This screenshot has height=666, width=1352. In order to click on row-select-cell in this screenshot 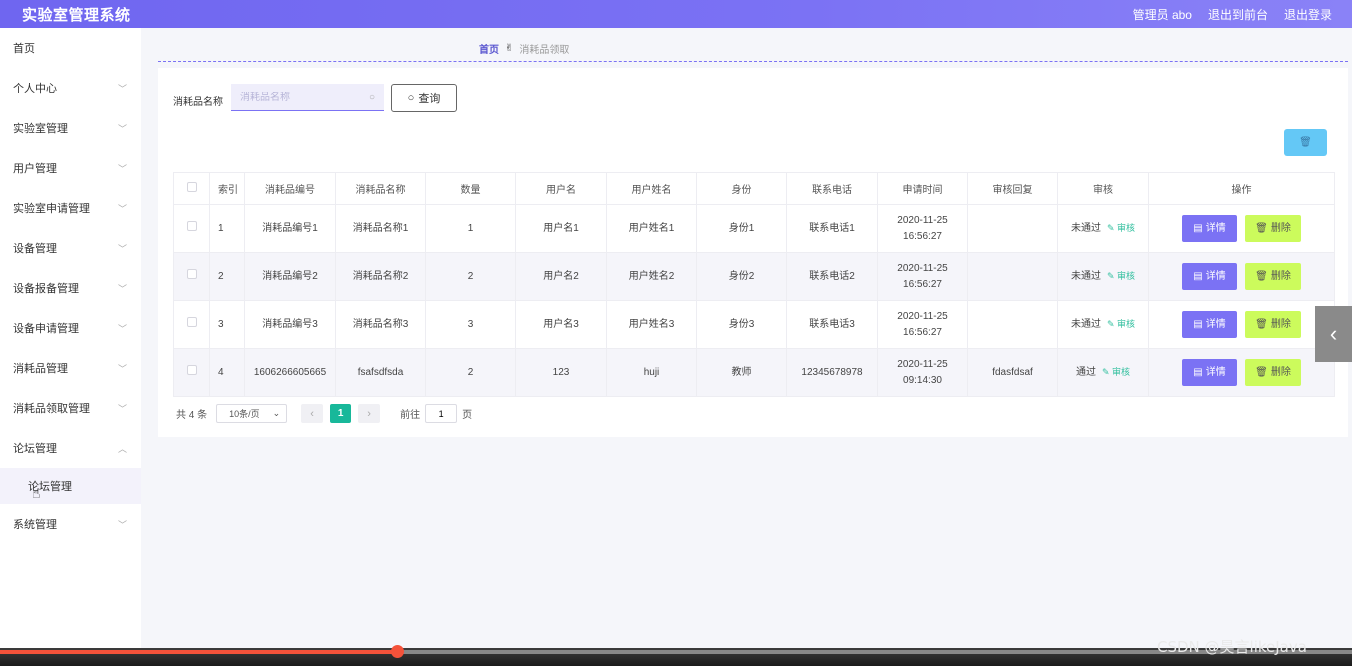, I will do `click(191, 276)`.